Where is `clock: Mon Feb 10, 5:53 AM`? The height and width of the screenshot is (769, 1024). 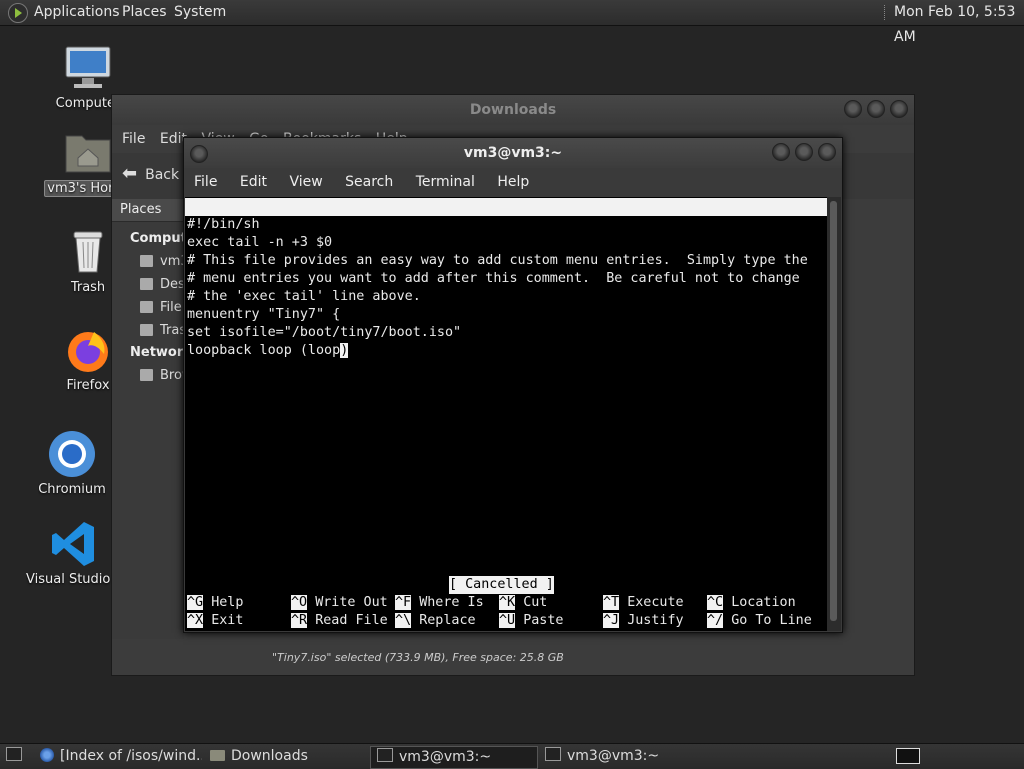
clock: Mon Feb 10, 5:53 AM is located at coordinates (959, 22).